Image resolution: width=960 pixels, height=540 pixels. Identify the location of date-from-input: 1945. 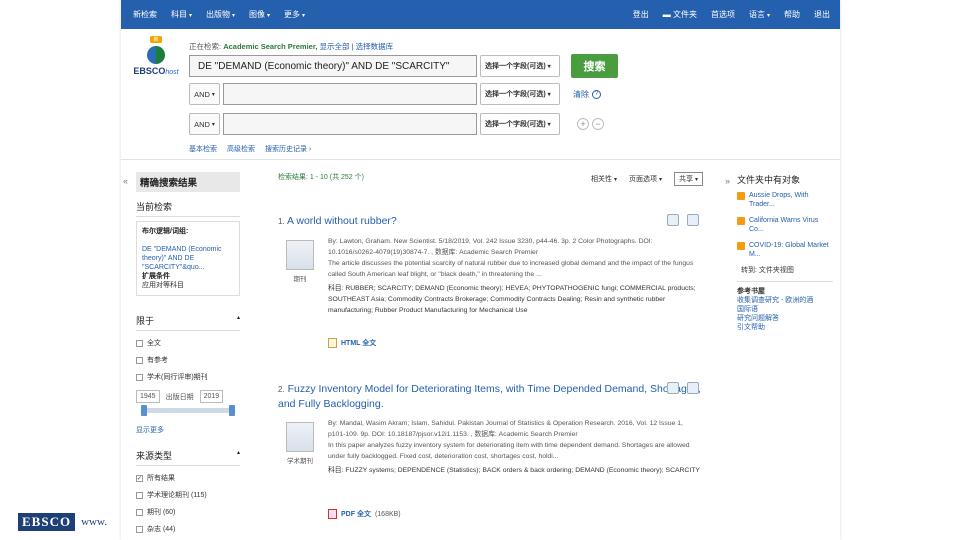
(148, 396).